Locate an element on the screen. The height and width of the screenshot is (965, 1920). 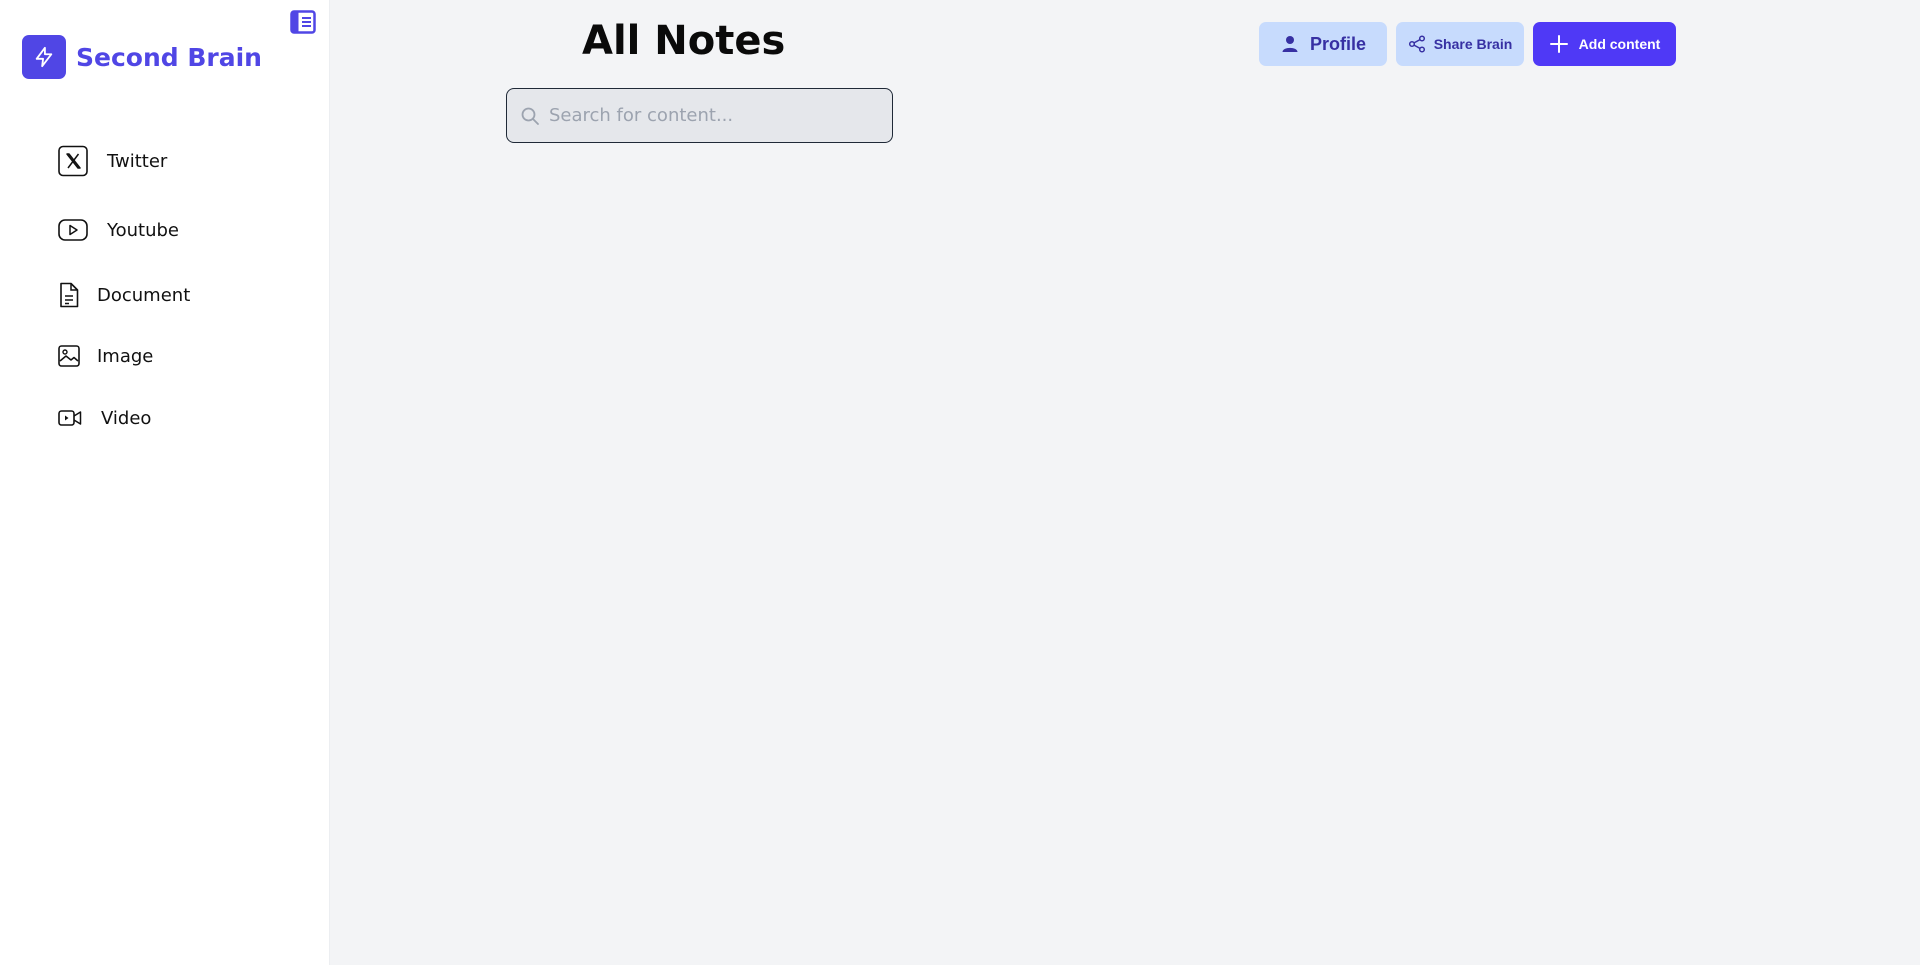
share-brain-button: Share Brain is located at coordinates (1460, 44).